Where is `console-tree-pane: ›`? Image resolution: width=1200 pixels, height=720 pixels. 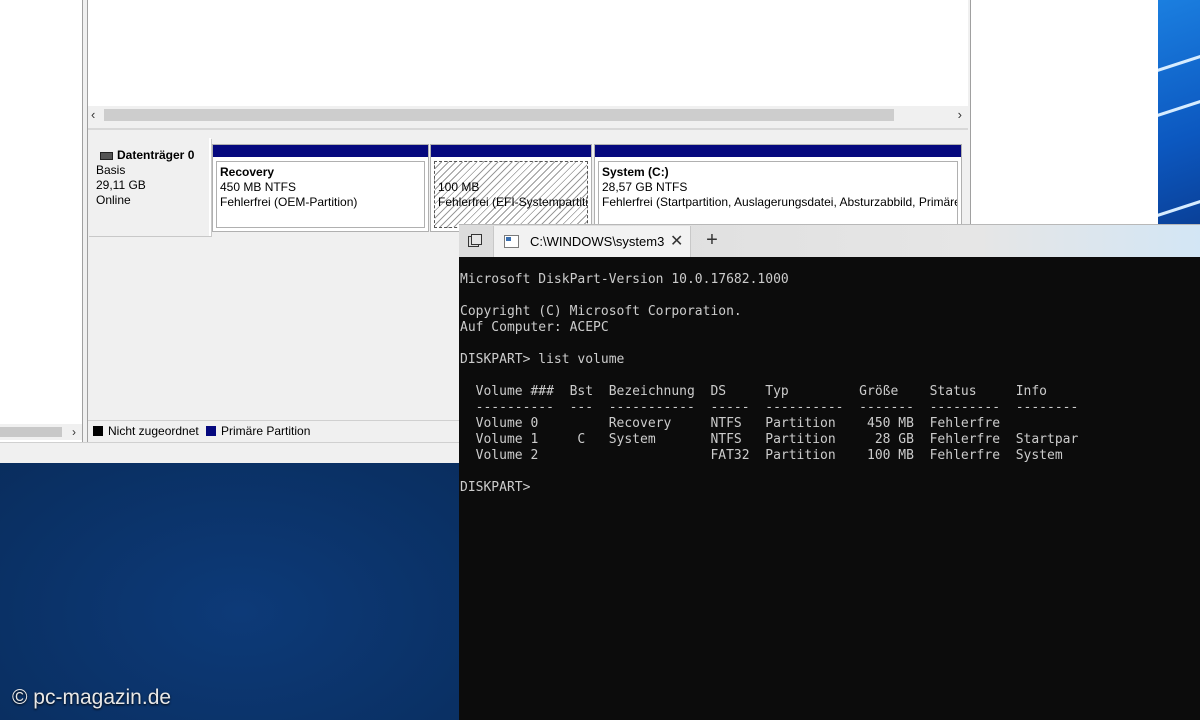
console-tree-pane: › is located at coordinates (41, 221).